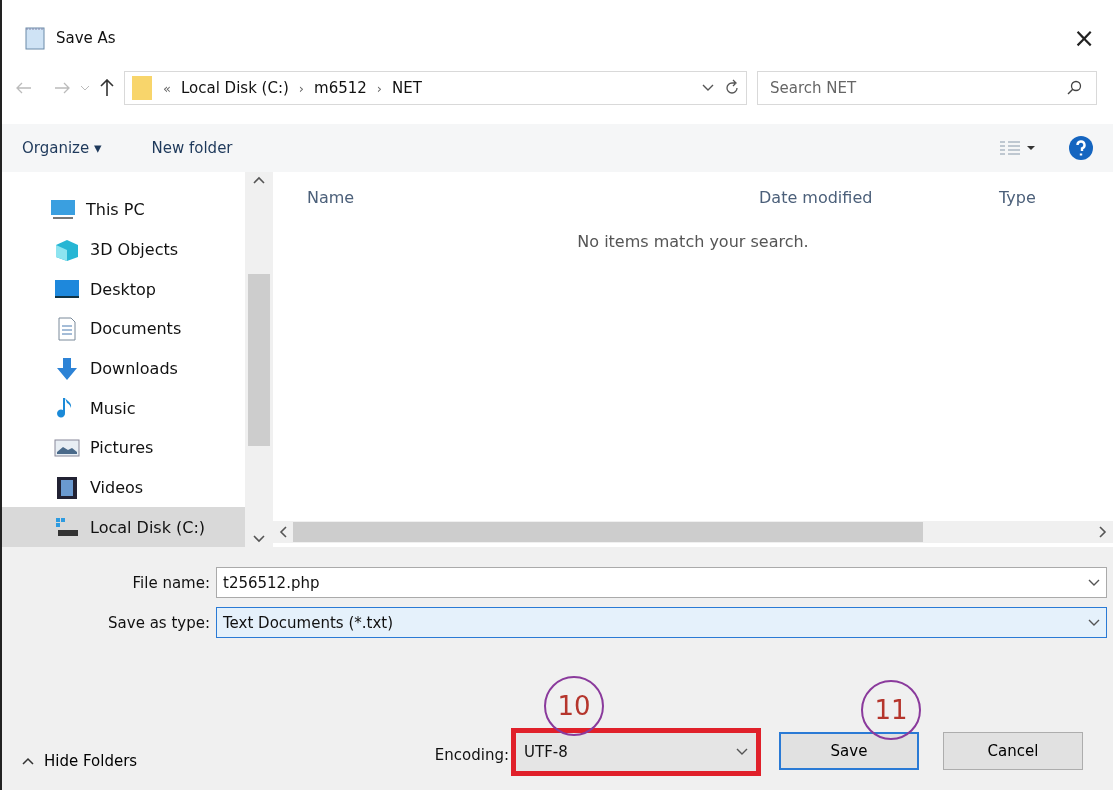  Describe the element at coordinates (471, 755) in the screenshot. I see `field-label: Encoding:` at that location.